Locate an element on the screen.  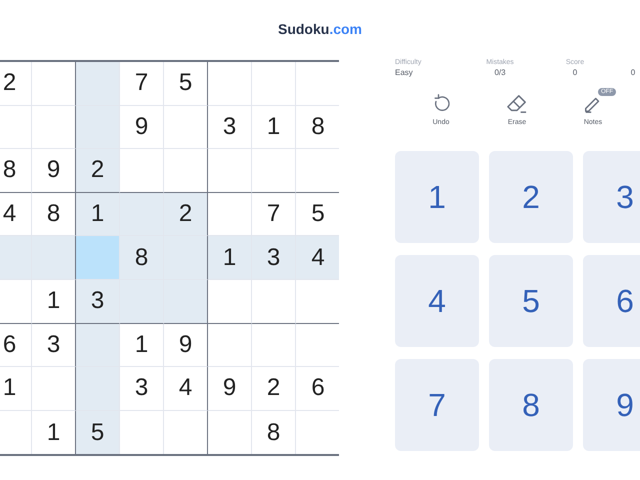
number-key: 2 is located at coordinates (531, 197).